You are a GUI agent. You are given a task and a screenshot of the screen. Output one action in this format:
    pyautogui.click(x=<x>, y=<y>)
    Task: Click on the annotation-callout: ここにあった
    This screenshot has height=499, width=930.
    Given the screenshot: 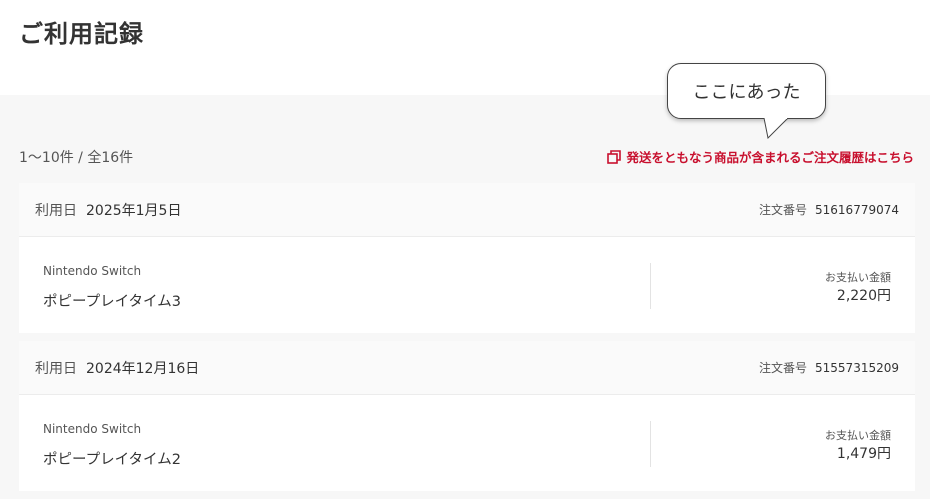 What is the action you would take?
    pyautogui.click(x=746, y=91)
    